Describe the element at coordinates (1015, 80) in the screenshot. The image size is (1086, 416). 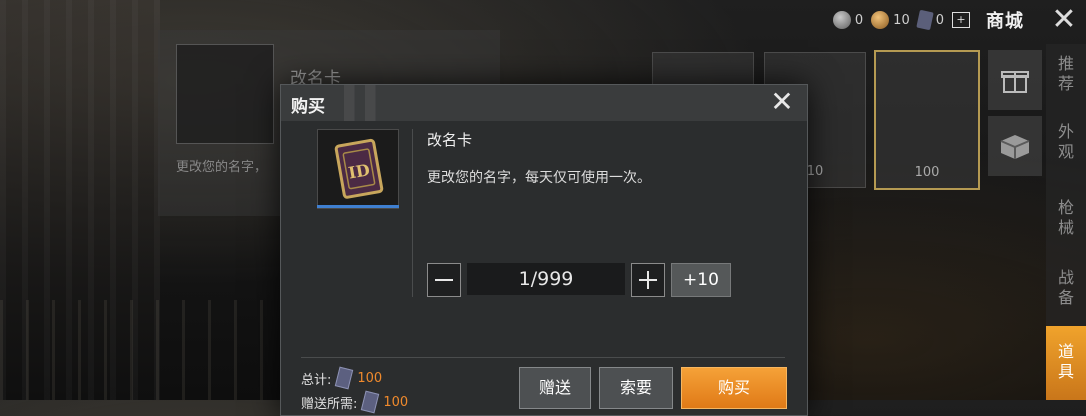
I see `gift-icon` at that location.